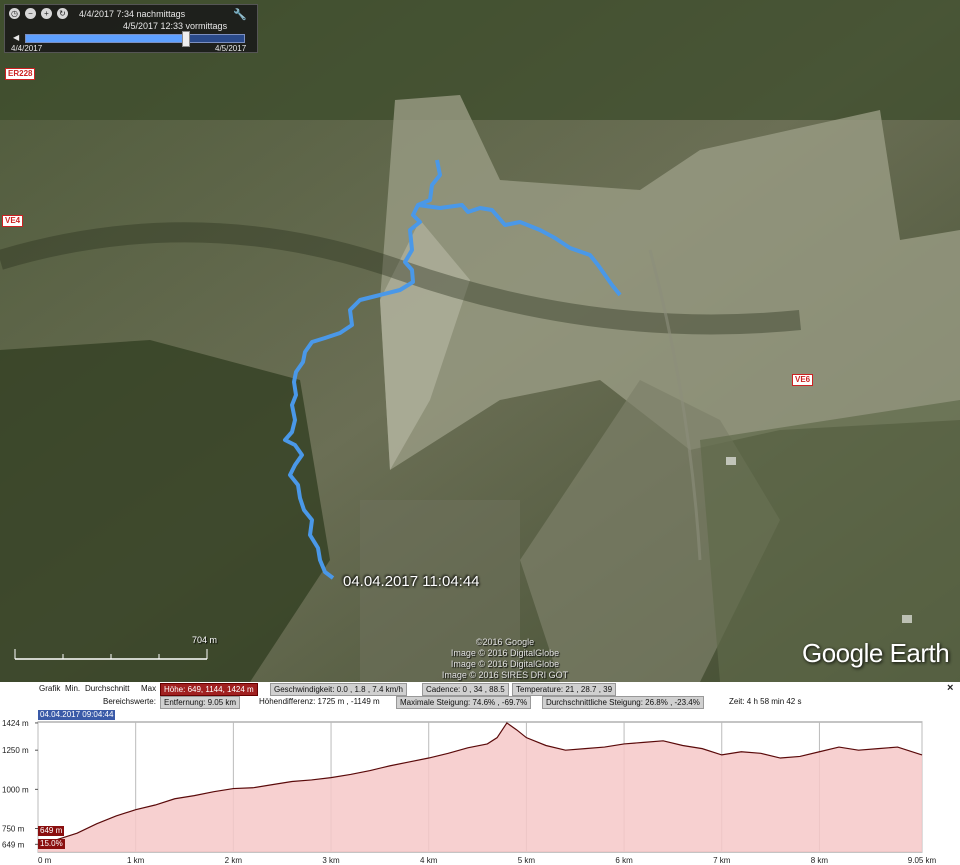 The image size is (960, 865). Describe the element at coordinates (876, 653) in the screenshot. I see `google-earth-logo: Google Earth` at that location.